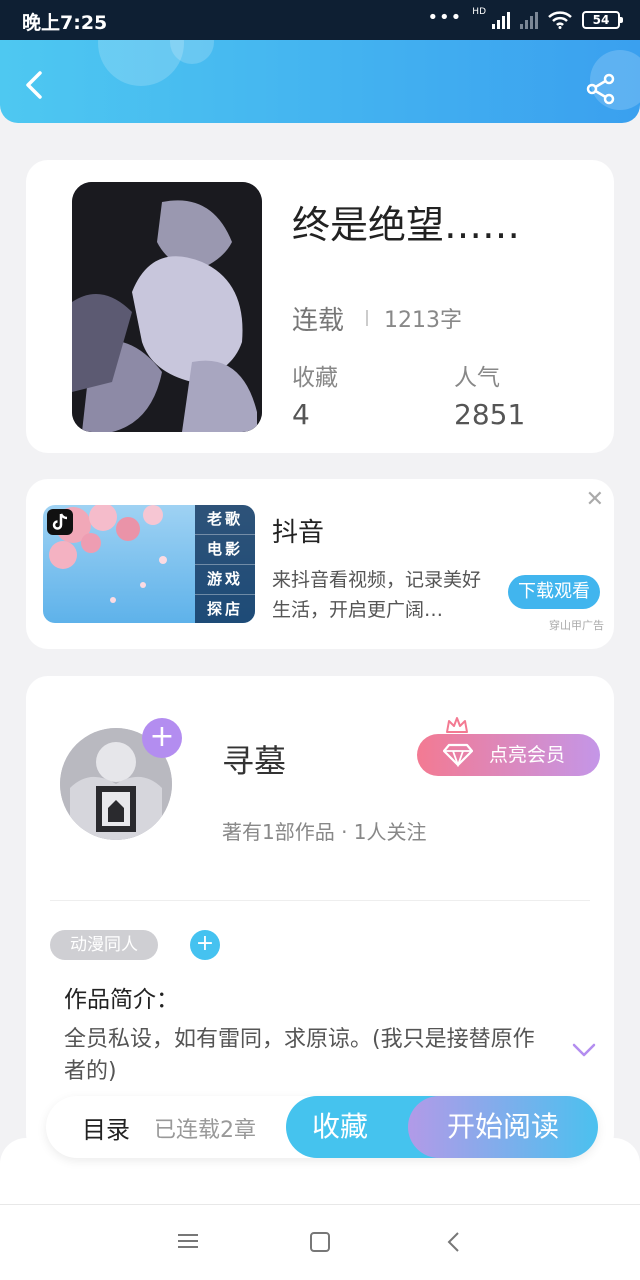 This screenshot has height=1280, width=640. I want to click on book-status: 连载, so click(318, 321).